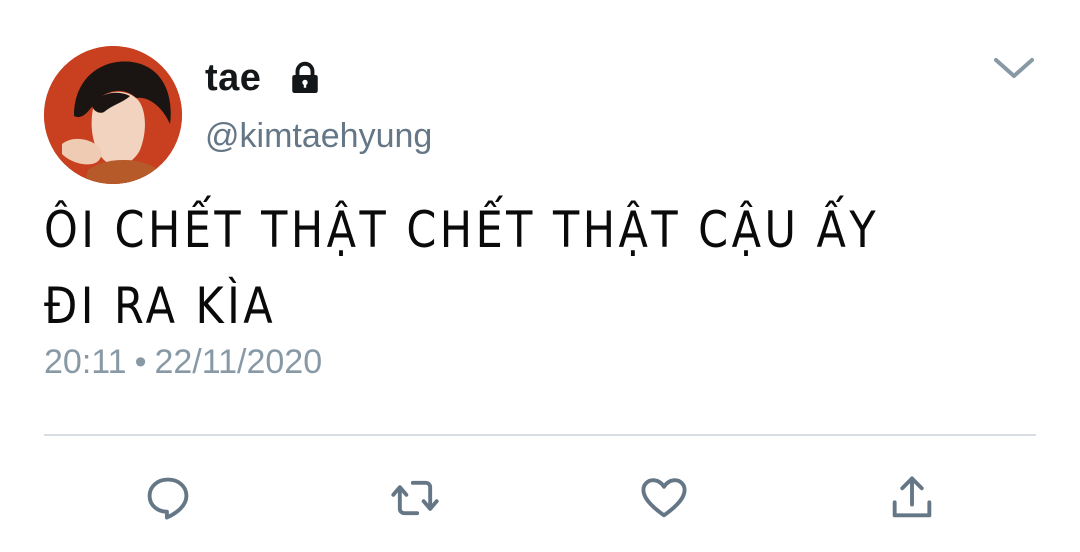 This screenshot has height=552, width=1080. I want to click on like-button, so click(664, 498).